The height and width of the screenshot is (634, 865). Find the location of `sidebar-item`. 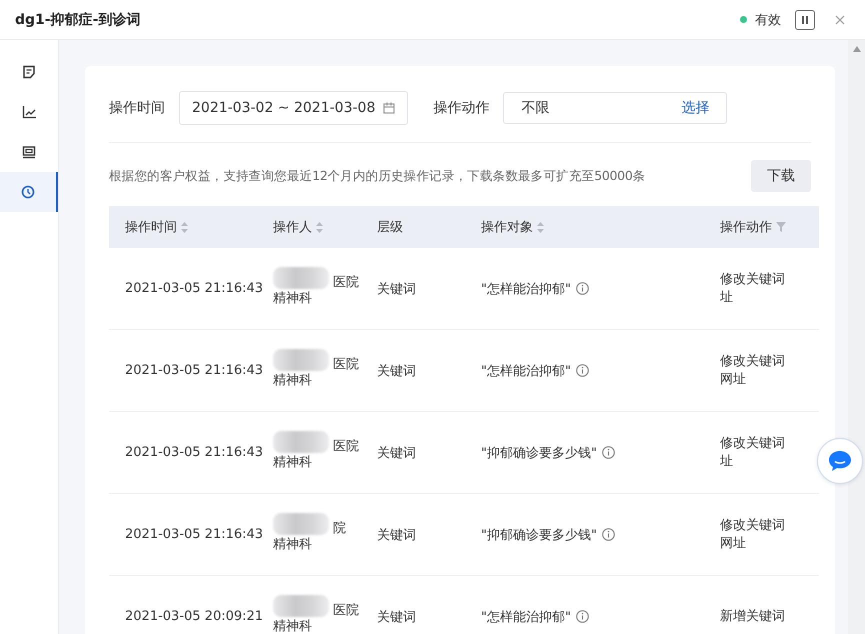

sidebar-item is located at coordinates (29, 192).